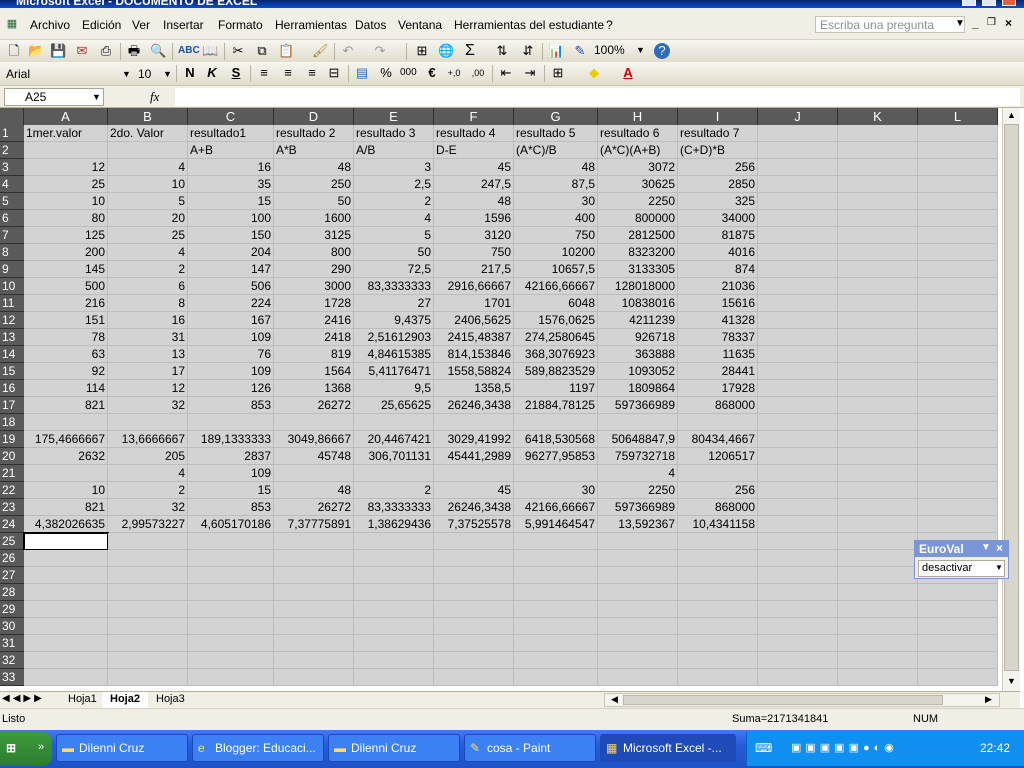 Image resolution: width=1024 pixels, height=768 pixels. What do you see at coordinates (988, 699) in the screenshot?
I see `scroll-right-icon: ▶` at bounding box center [988, 699].